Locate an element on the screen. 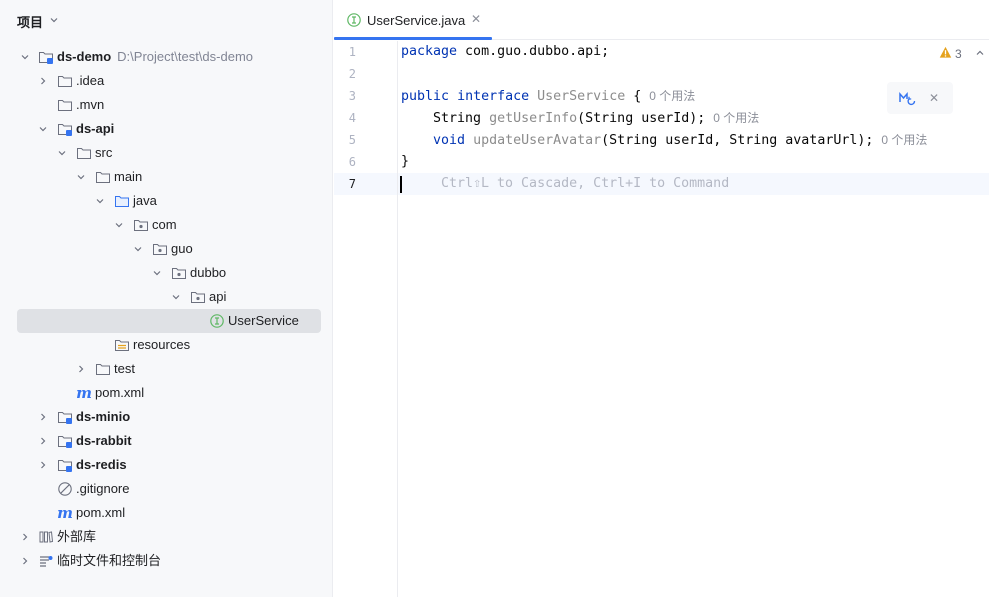 The height and width of the screenshot is (597, 989). tree-item-pom-xml: m pom.xml is located at coordinates (166, 393).